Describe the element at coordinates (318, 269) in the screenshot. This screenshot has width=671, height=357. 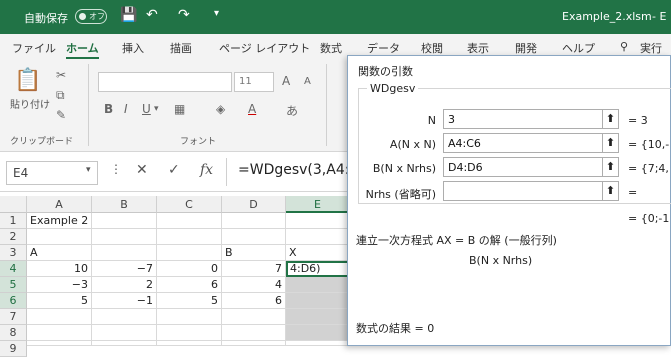
I see `cell-e4-active: 4:D6)` at that location.